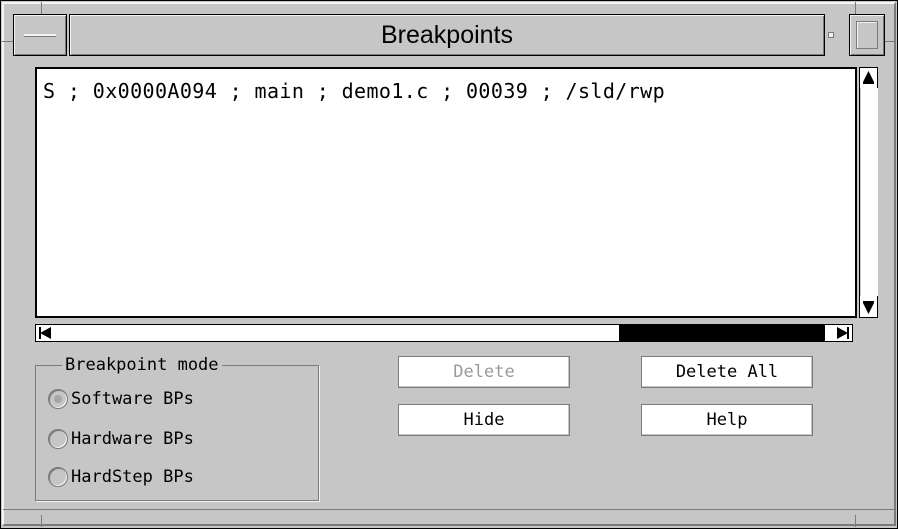  I want to click on maximize-icon, so click(867, 35).